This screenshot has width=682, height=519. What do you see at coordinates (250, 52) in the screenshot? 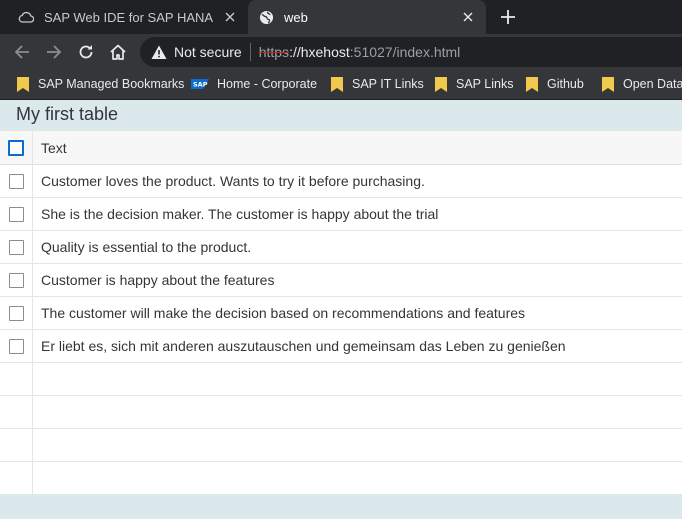
I see `divider` at bounding box center [250, 52].